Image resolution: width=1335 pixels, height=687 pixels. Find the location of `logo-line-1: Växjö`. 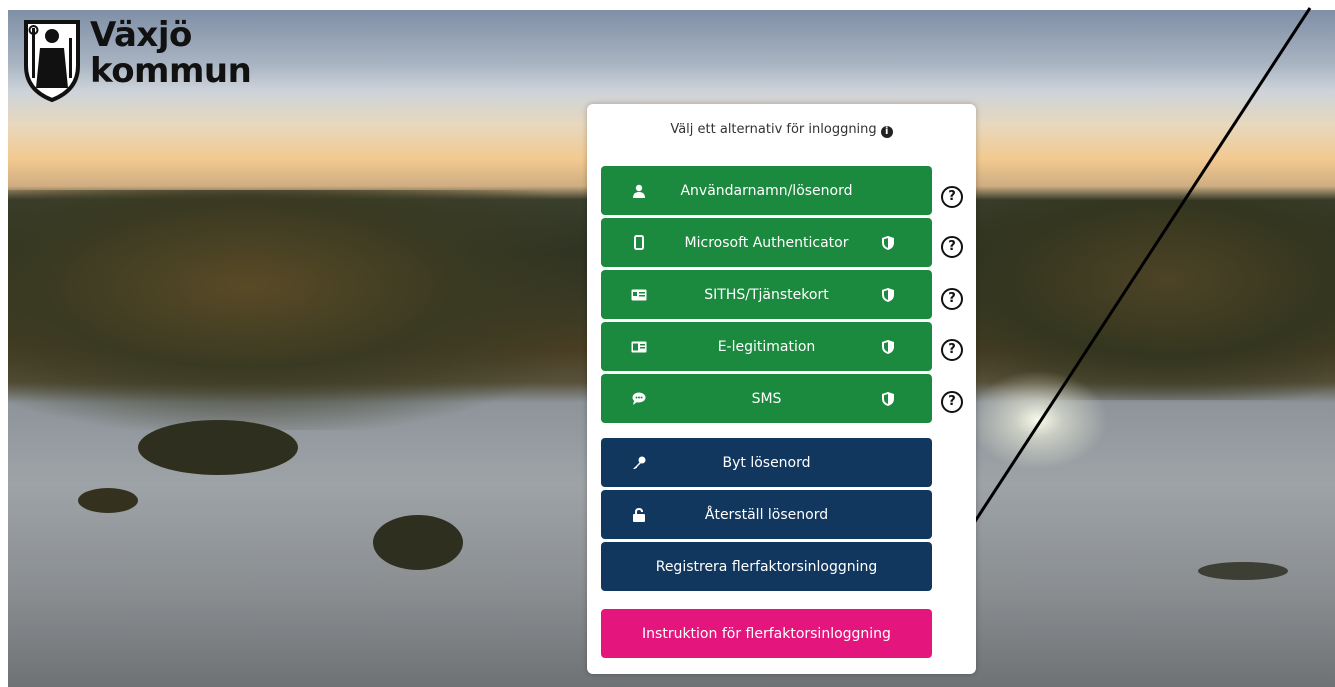

logo-line-1: Växjö is located at coordinates (141, 35).